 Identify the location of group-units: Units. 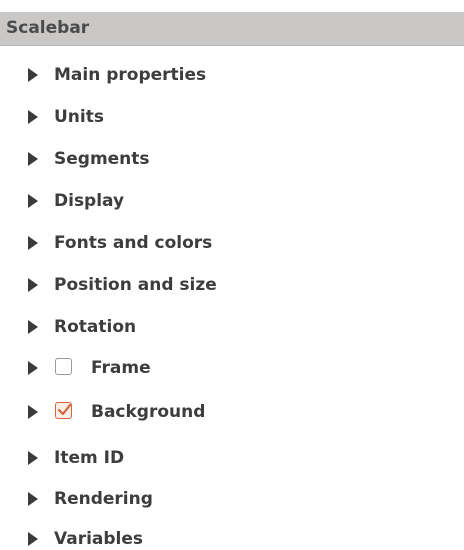
(232, 117).